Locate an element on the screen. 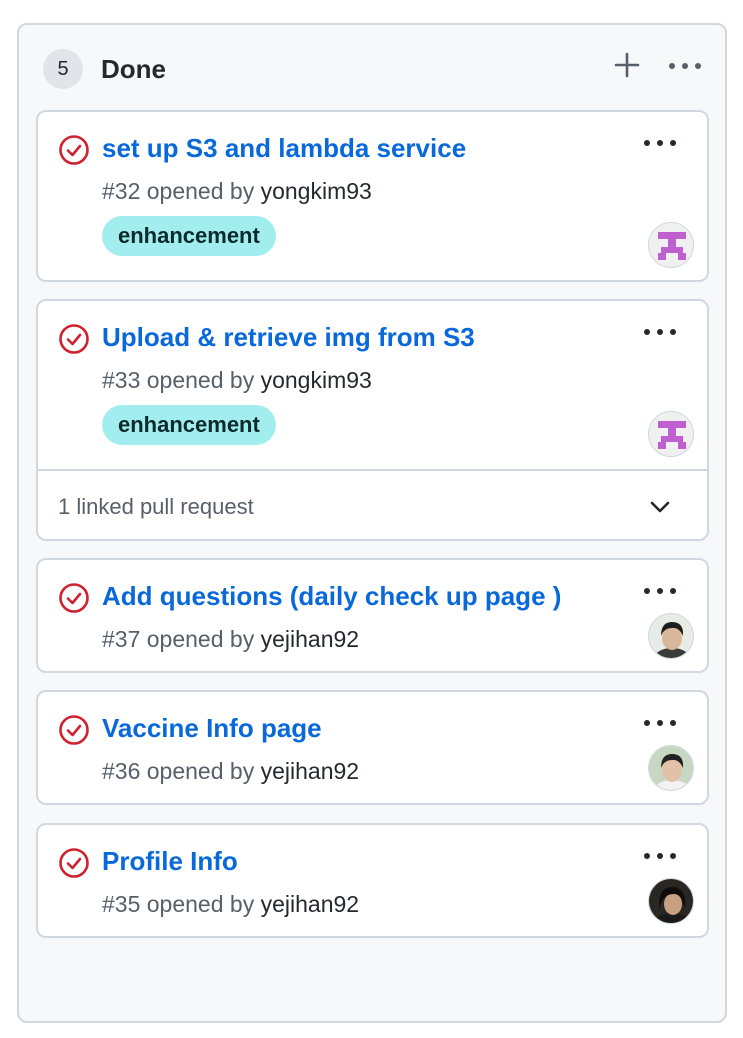 This screenshot has height=1038, width=743. chevron-down-icon is located at coordinates (660, 507).